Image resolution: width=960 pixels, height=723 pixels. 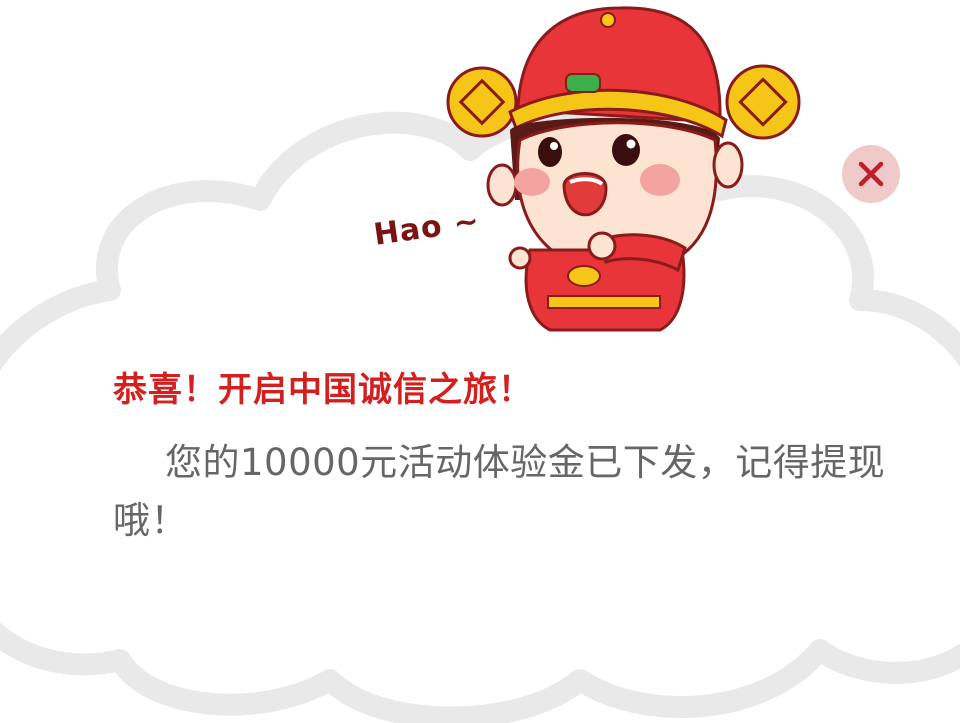 I want to click on close-icon, so click(x=871, y=174).